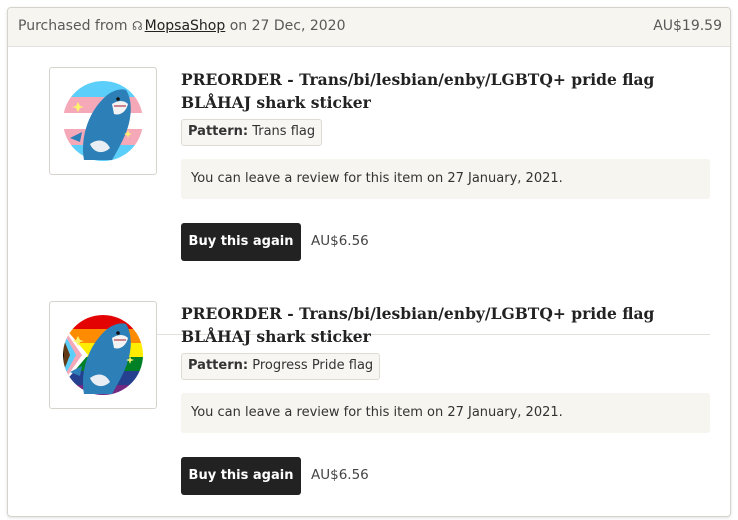 The image size is (738, 520). I want to click on progress-pride-flag-shark-sticker-image, so click(103, 355).